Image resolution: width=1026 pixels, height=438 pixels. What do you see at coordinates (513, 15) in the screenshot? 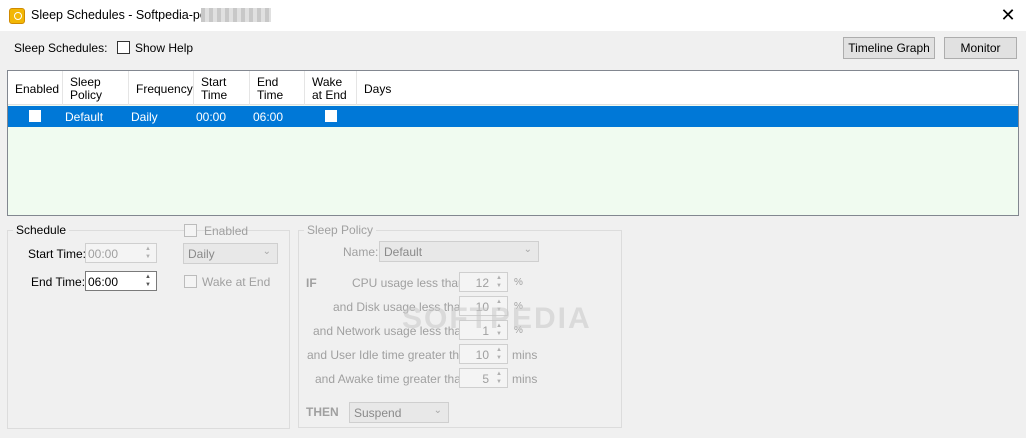
I see `title-bar: Sleep Schedules - Softpedia-pc ( ✕` at bounding box center [513, 15].